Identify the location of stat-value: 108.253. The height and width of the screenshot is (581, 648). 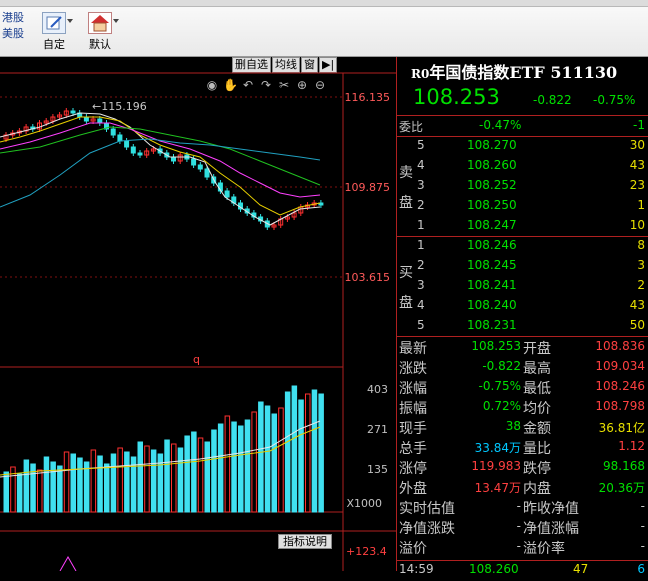
(496, 346).